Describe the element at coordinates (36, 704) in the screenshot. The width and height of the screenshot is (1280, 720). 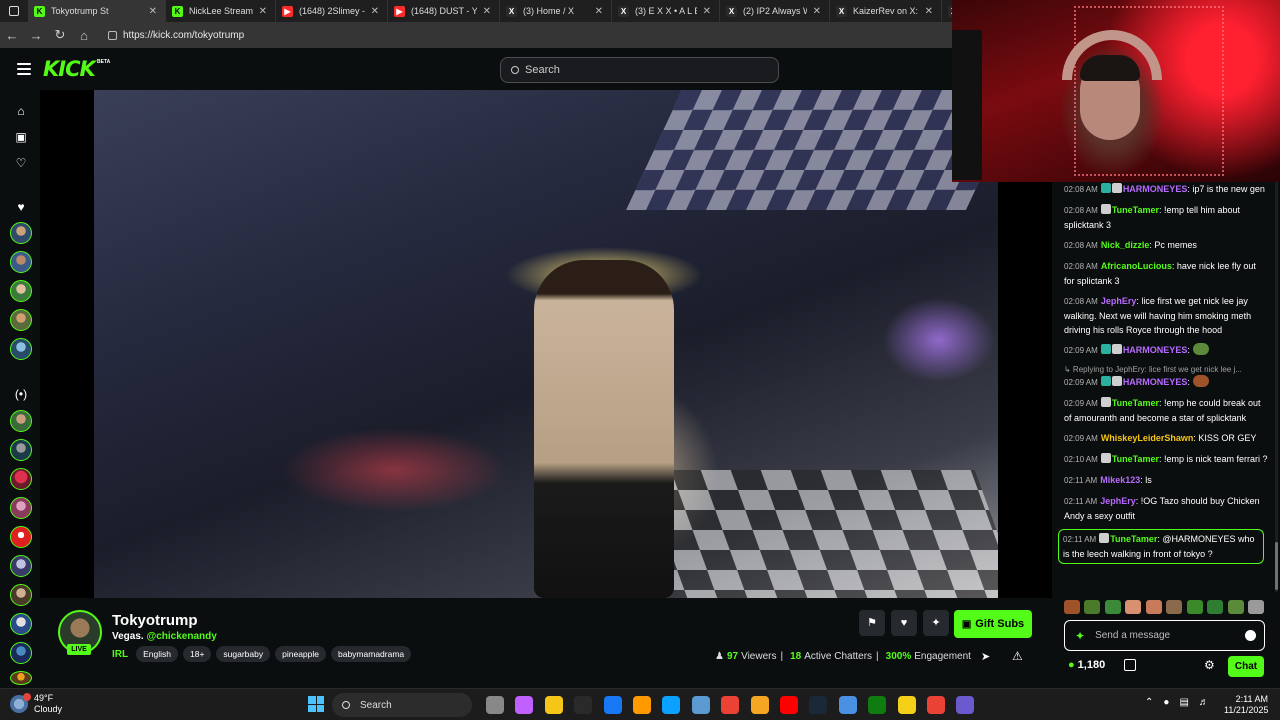
I see `weather-widget: 49°F Cloudy` at that location.